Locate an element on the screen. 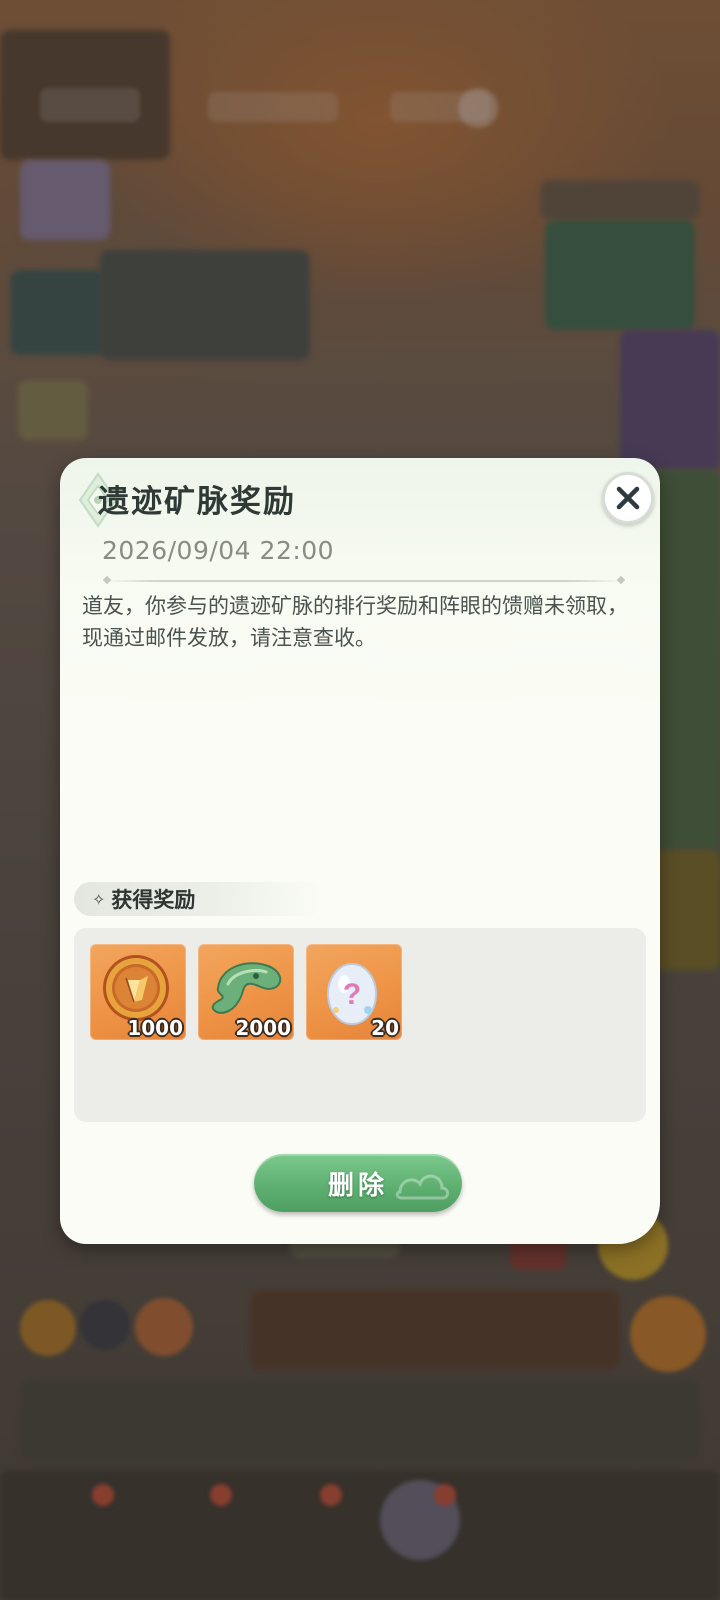 The height and width of the screenshot is (1600, 720). rewards-panel: 1000 2000 ? 20 is located at coordinates (360, 1025).